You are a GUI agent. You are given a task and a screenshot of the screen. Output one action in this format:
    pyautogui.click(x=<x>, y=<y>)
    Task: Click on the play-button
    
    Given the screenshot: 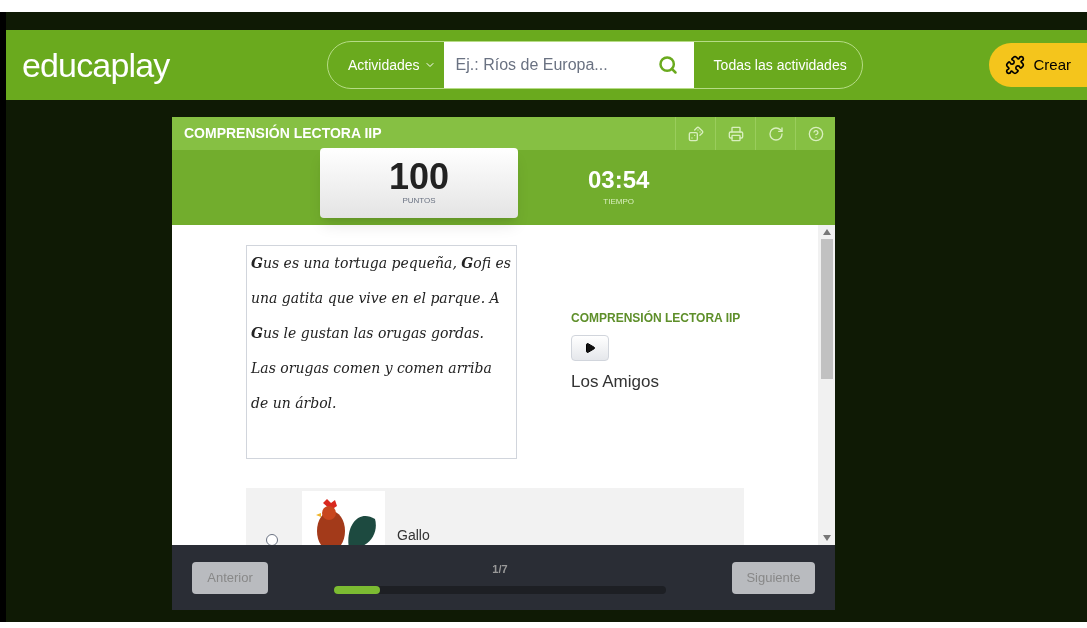 What is the action you would take?
    pyautogui.click(x=590, y=348)
    